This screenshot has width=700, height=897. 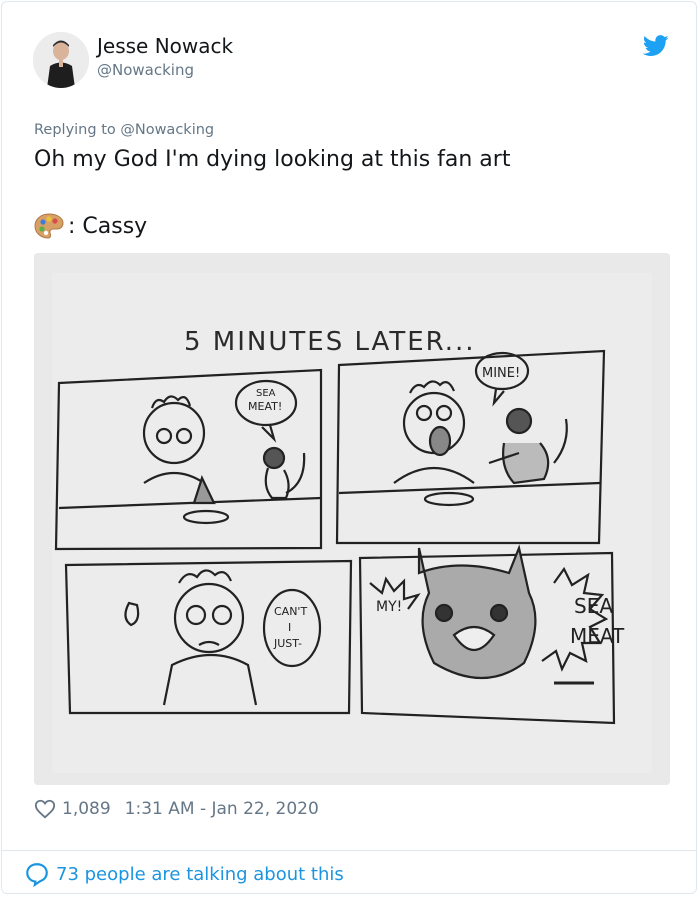 What do you see at coordinates (287, 643) in the screenshot?
I see `panel3-bubble-line3: JUST-` at bounding box center [287, 643].